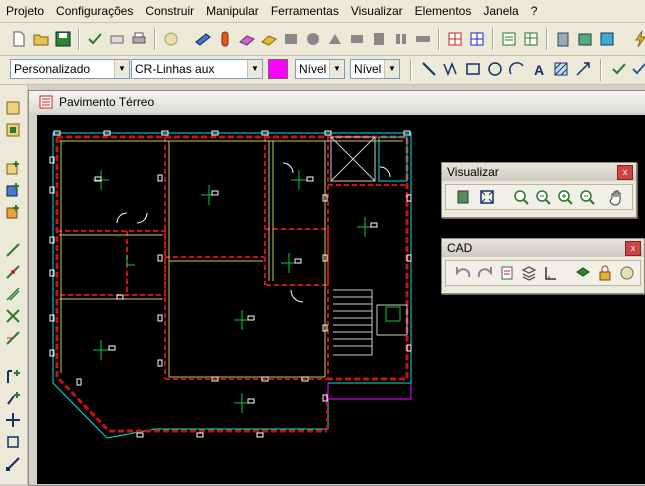 The height and width of the screenshot is (486, 645). What do you see at coordinates (443, 11) in the screenshot?
I see `menu-elementos: Elementos` at bounding box center [443, 11].